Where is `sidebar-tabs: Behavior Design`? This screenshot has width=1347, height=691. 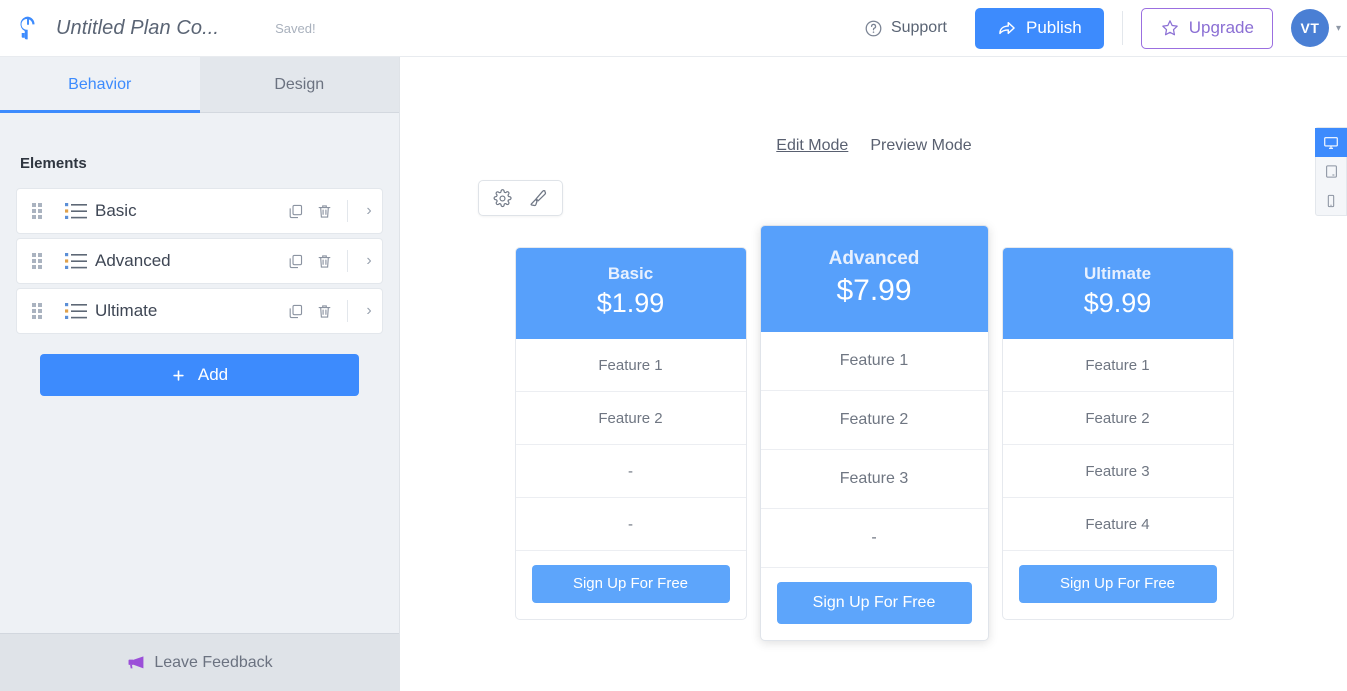 sidebar-tabs: Behavior Design is located at coordinates (199, 85).